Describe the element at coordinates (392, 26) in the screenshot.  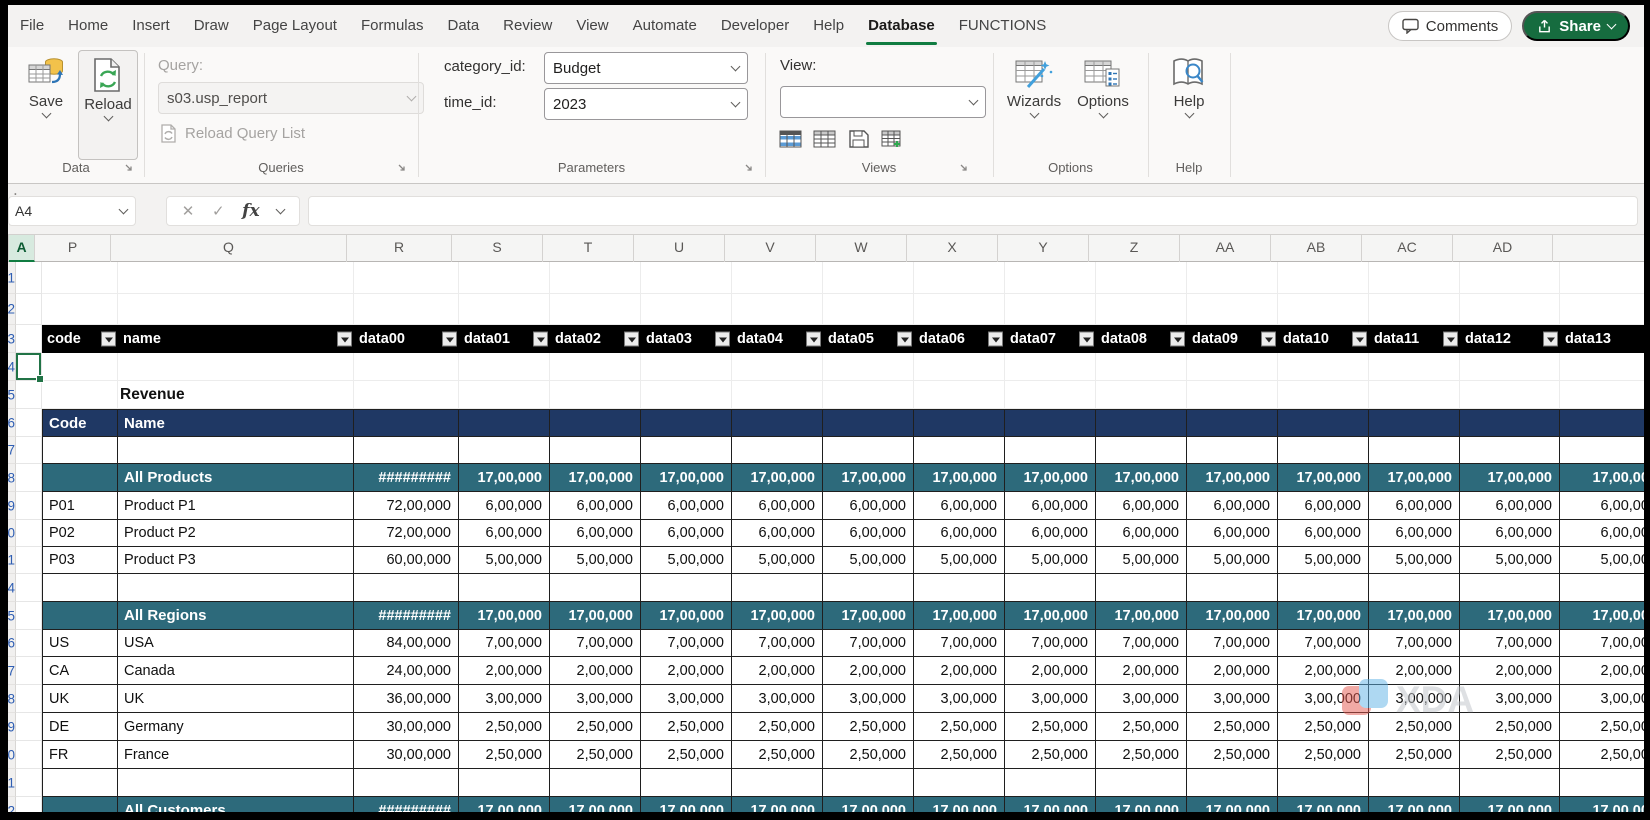
I see `tab-formulas: Formulas` at that location.